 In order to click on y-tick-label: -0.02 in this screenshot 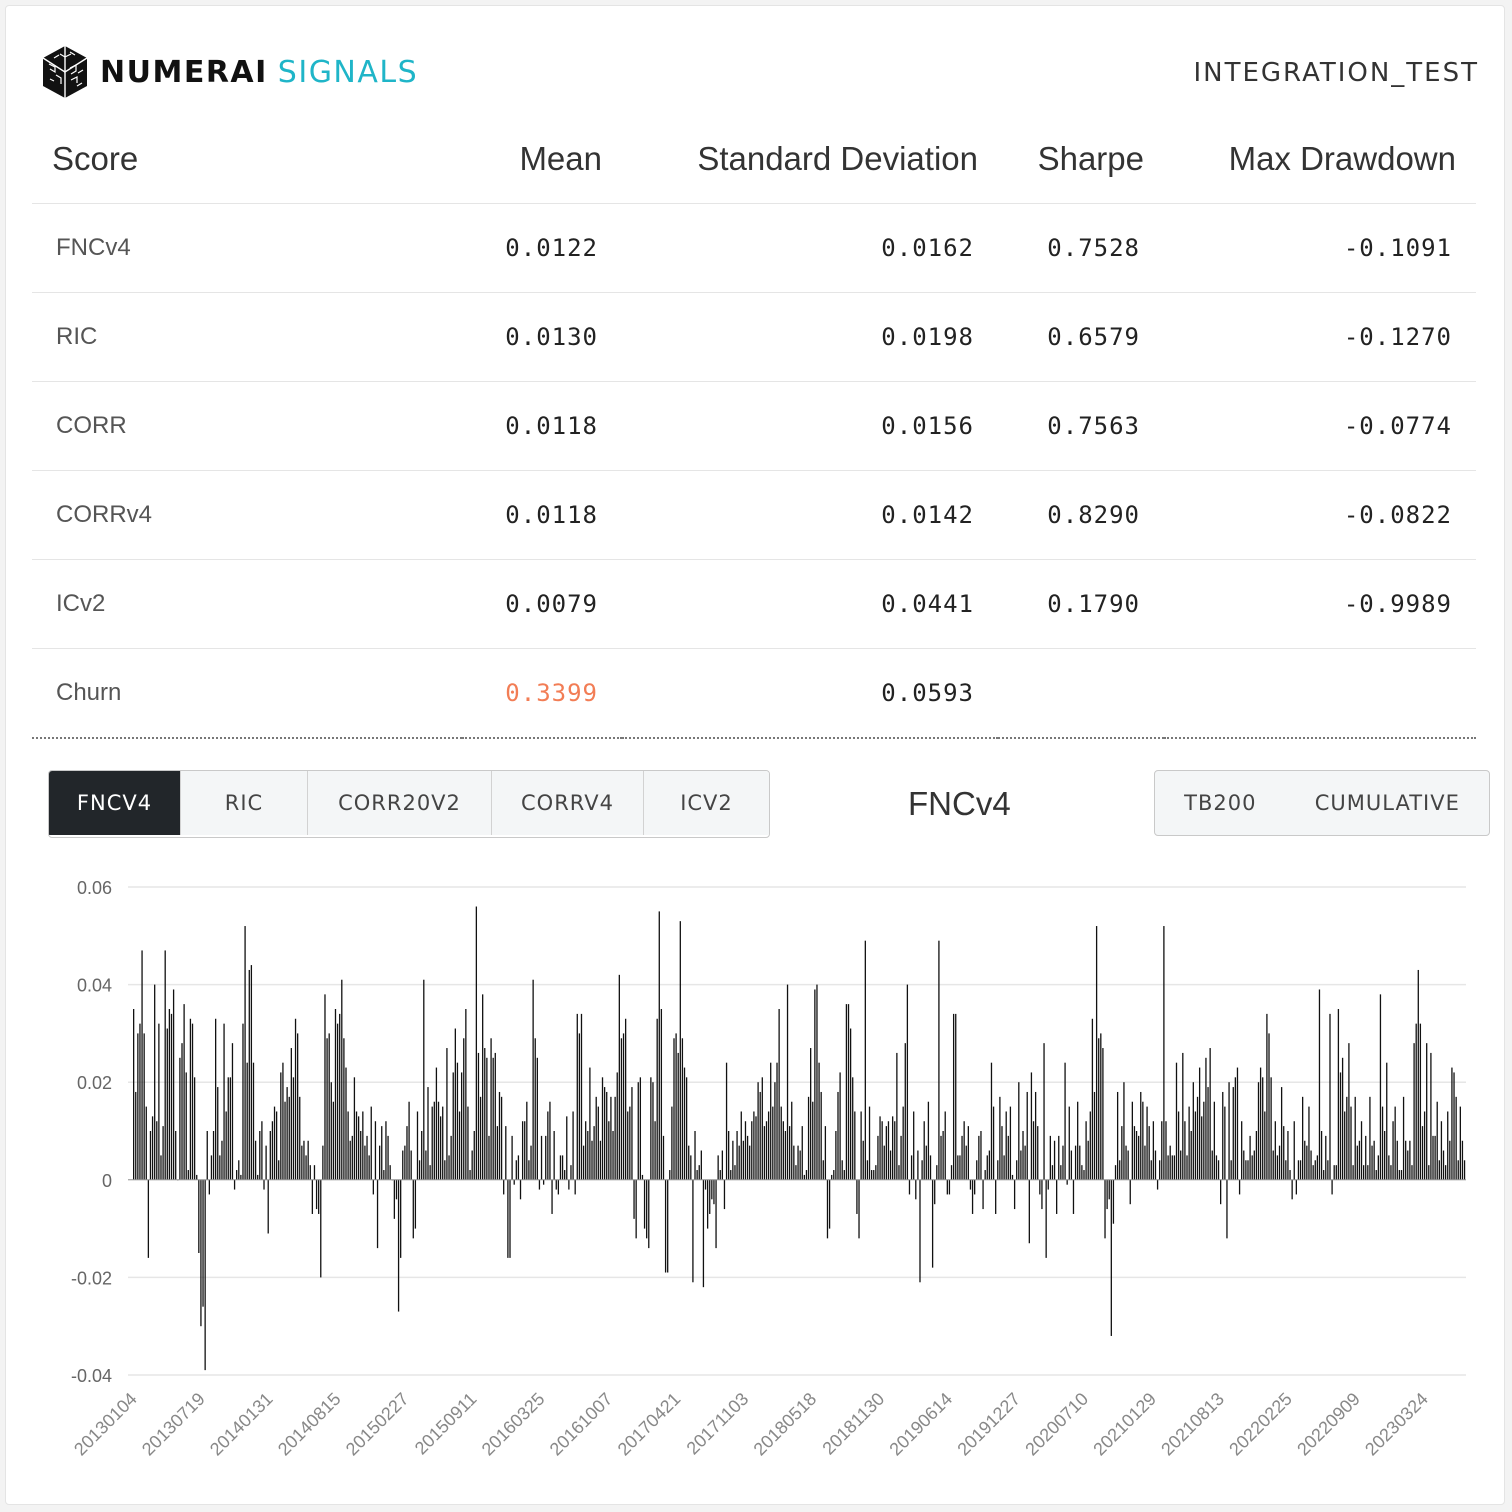, I will do `click(91, 1278)`.